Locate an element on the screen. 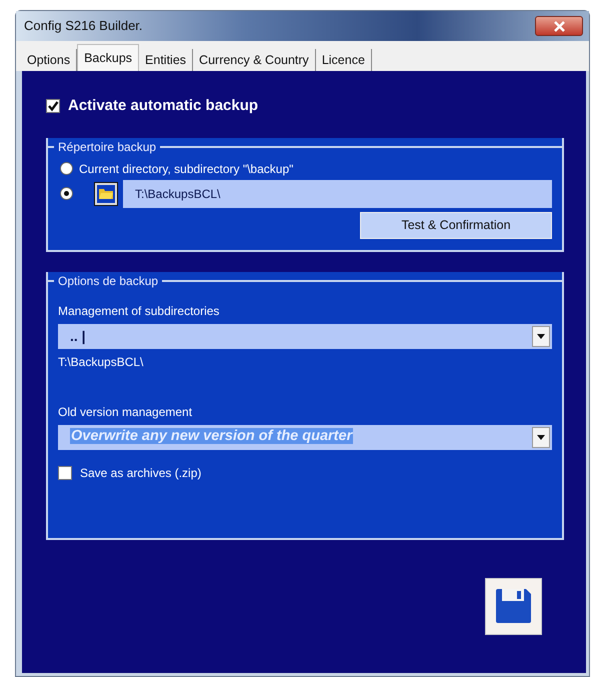 The height and width of the screenshot is (677, 599). checkbox-label: Activate automatic backup is located at coordinates (163, 106).